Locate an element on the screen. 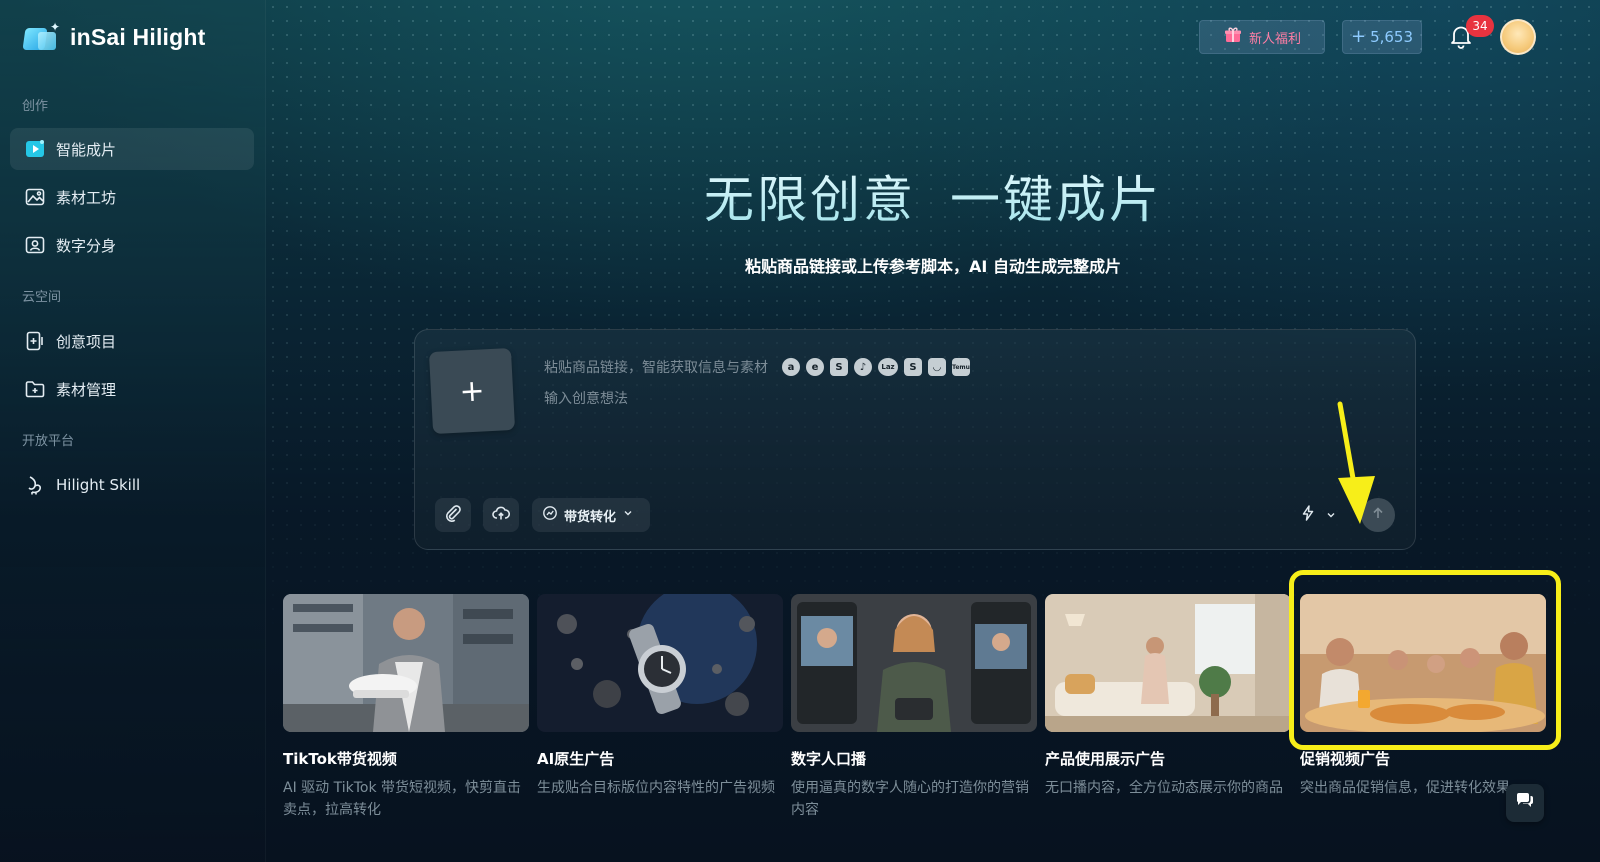 Image resolution: width=1600 pixels, height=862 pixels. sidebar-item-label: 智能成片 is located at coordinates (86, 149).